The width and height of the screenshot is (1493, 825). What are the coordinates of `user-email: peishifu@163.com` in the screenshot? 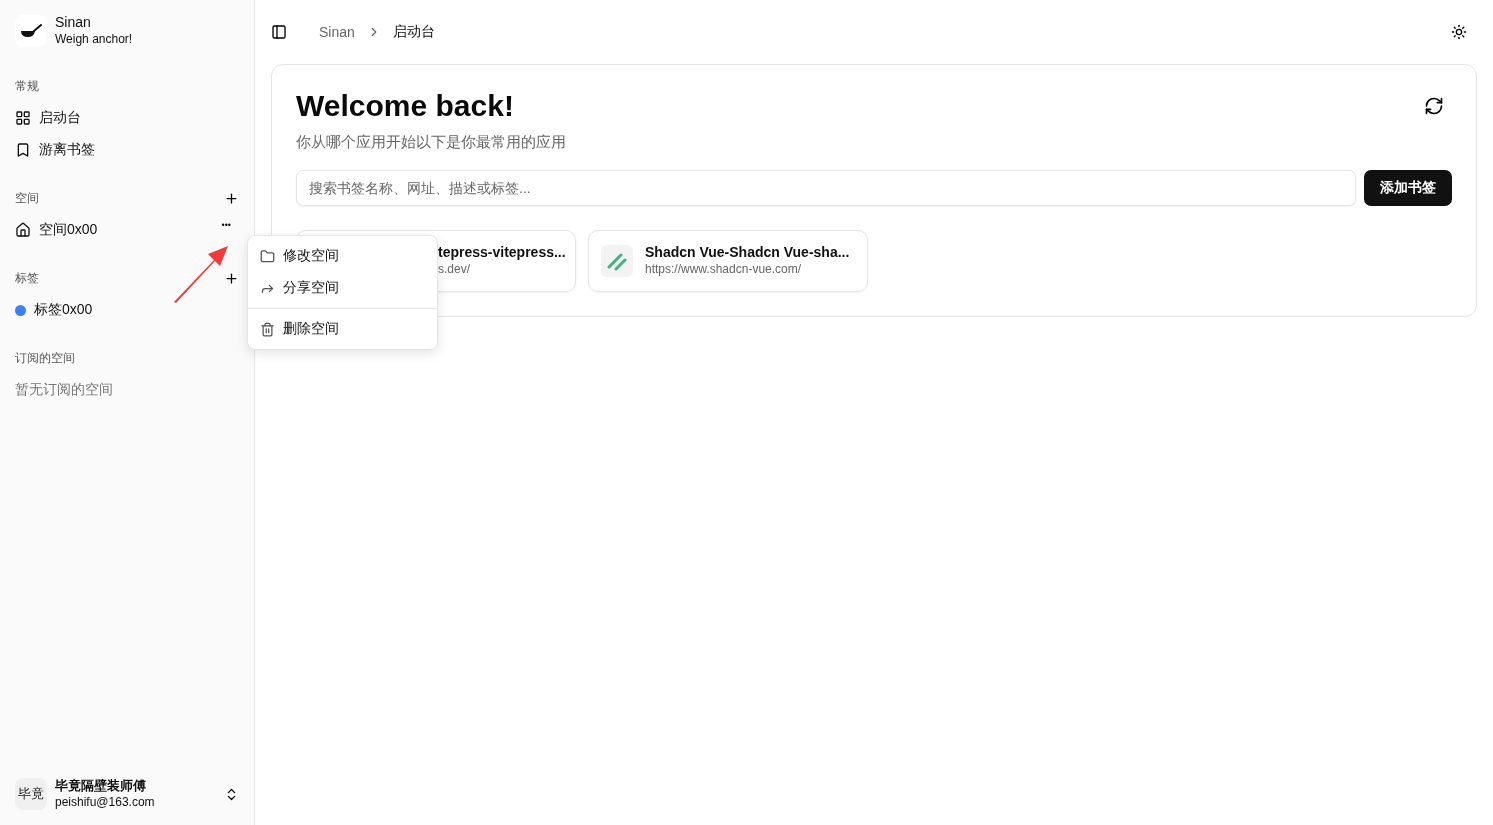 It's located at (105, 802).